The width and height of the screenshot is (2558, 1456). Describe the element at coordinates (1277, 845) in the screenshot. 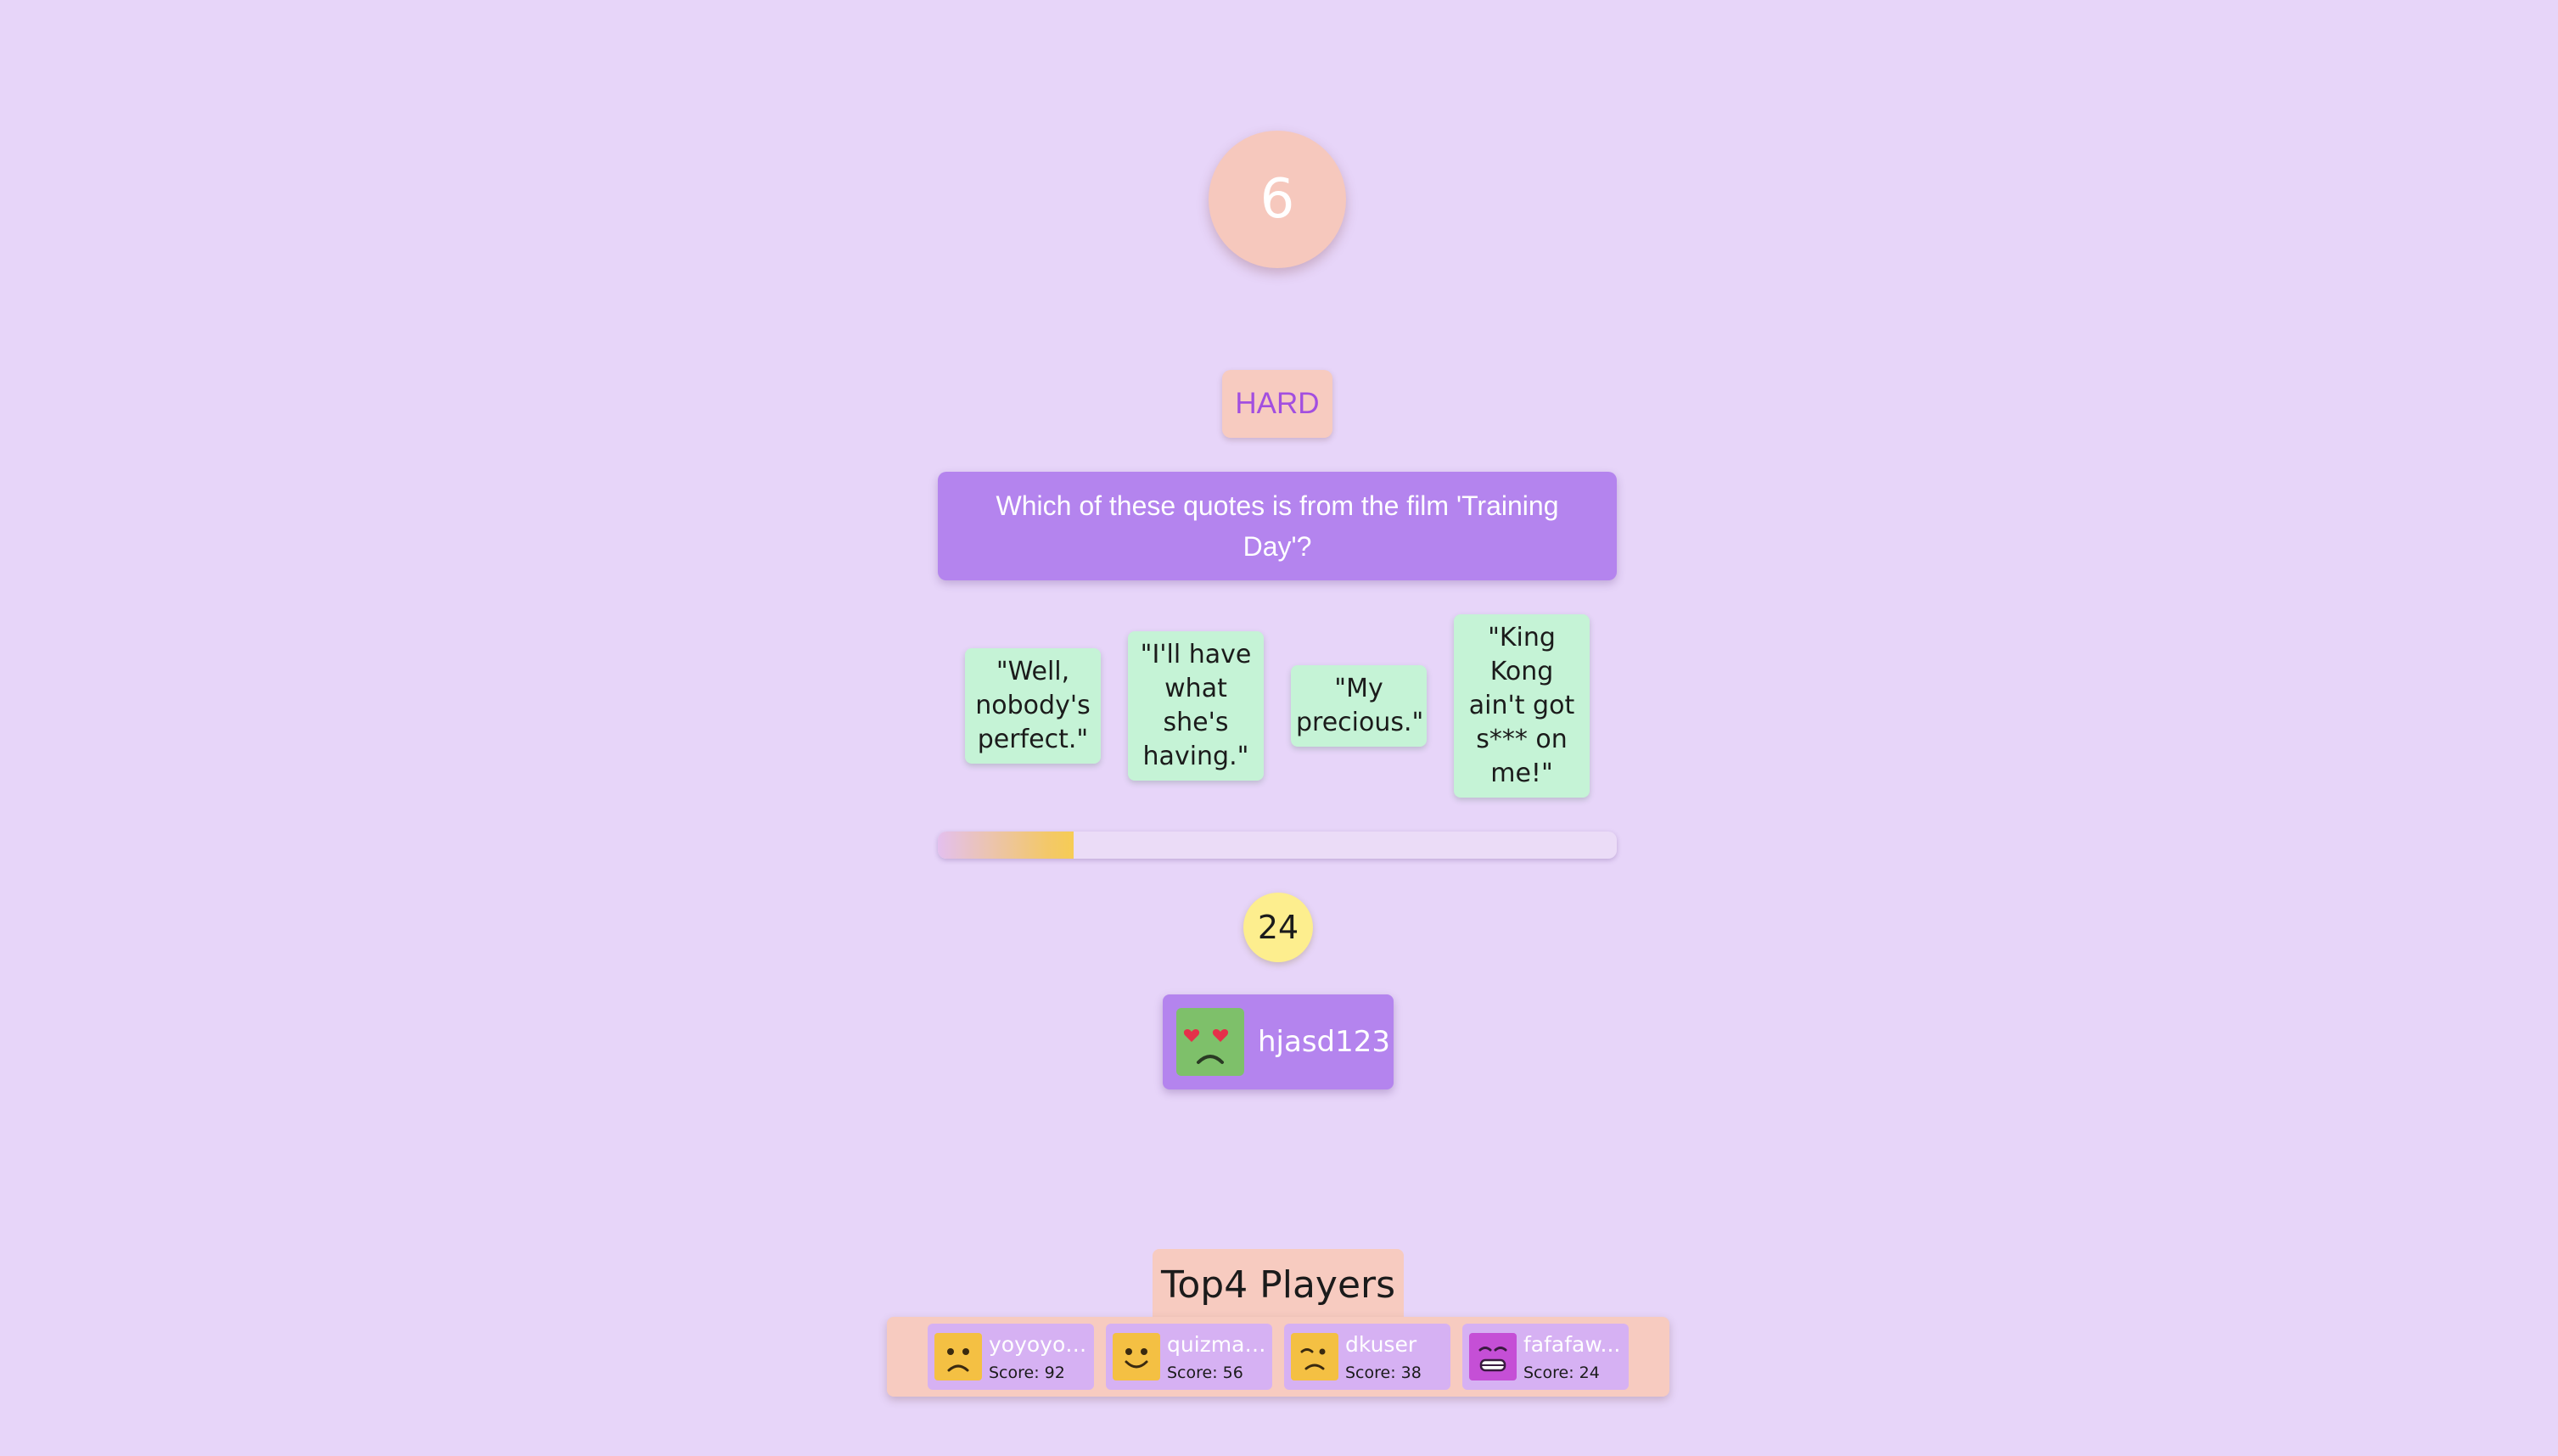

I see `timer-bar` at that location.